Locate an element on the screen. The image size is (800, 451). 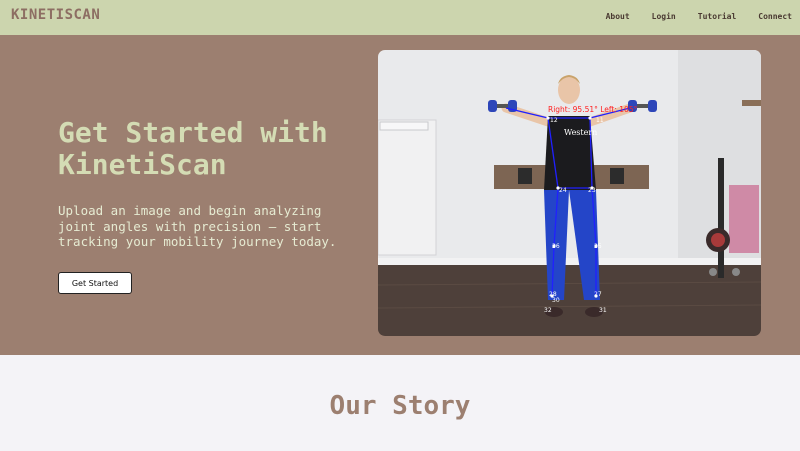
brand-logo-text: KINETISCAN is located at coordinates (55, 15).